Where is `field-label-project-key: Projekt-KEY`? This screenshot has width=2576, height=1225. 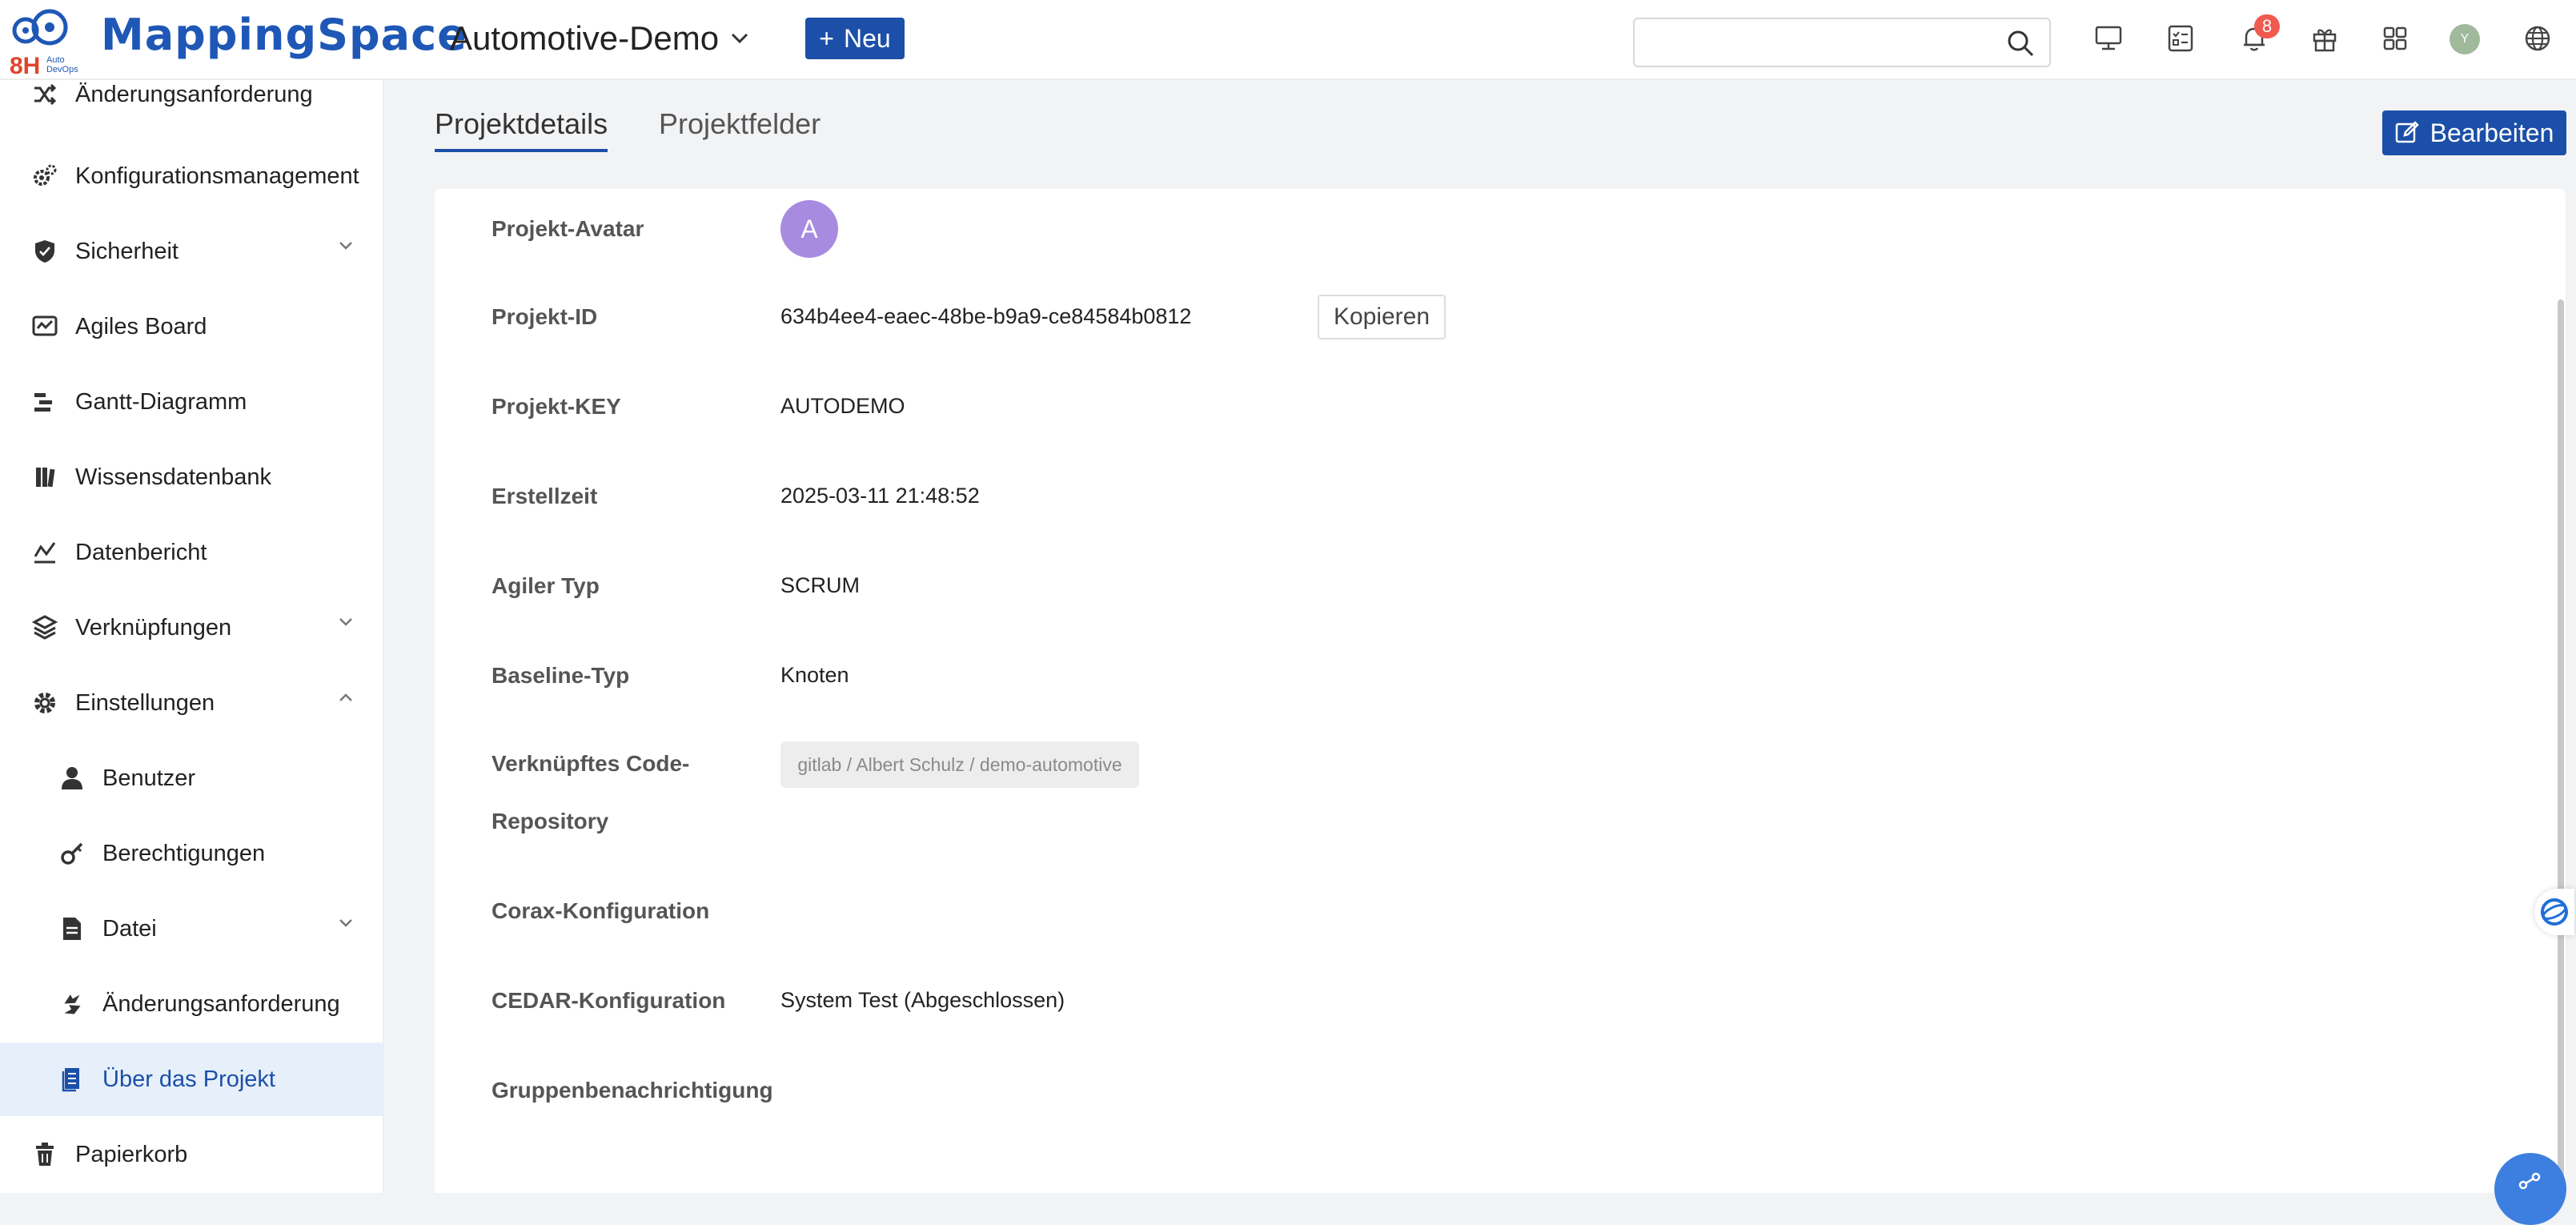 field-label-project-key: Projekt-KEY is located at coordinates (557, 407).